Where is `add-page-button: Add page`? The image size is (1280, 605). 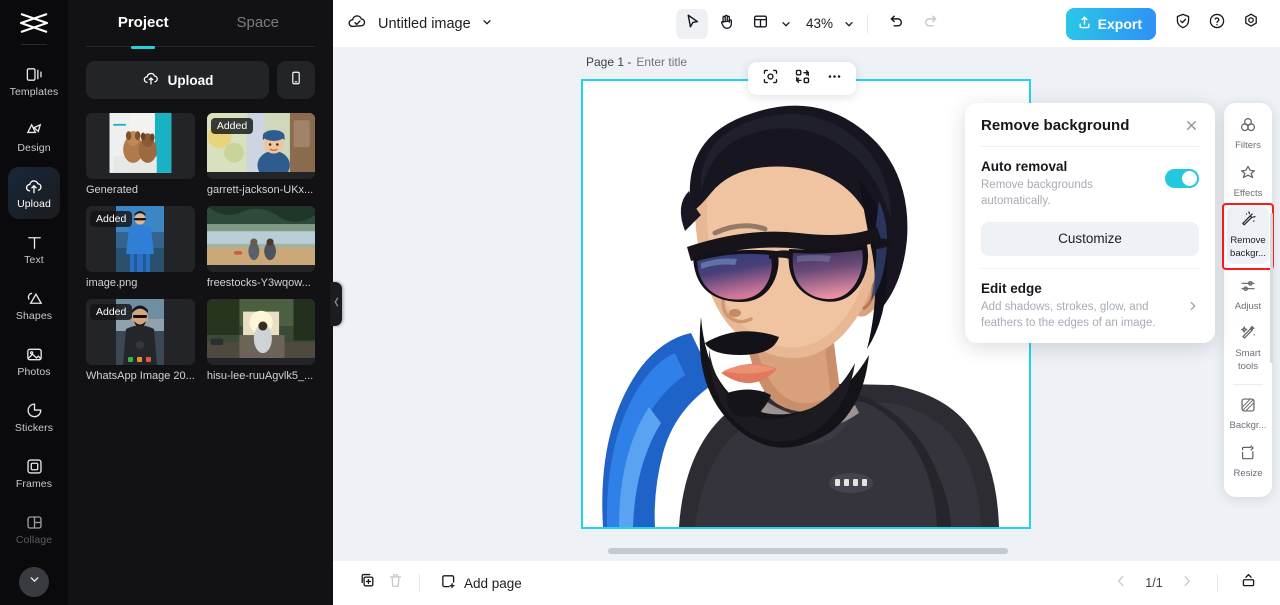
add-page-button: Add page is located at coordinates (481, 583).